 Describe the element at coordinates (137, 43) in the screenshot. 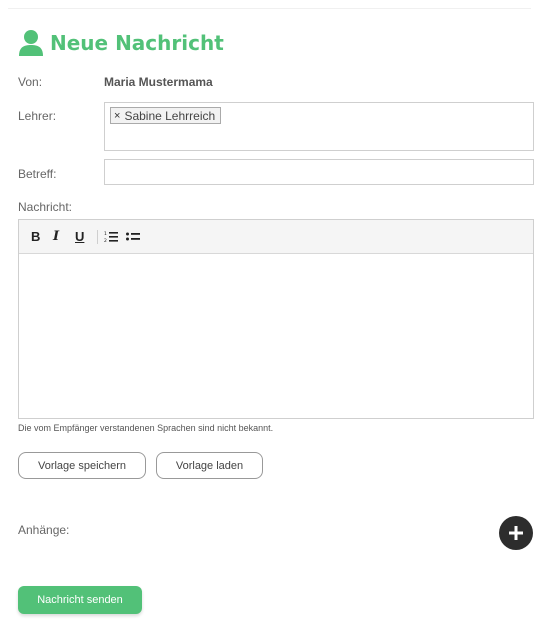

I see `page-title: Neue Nachricht` at that location.